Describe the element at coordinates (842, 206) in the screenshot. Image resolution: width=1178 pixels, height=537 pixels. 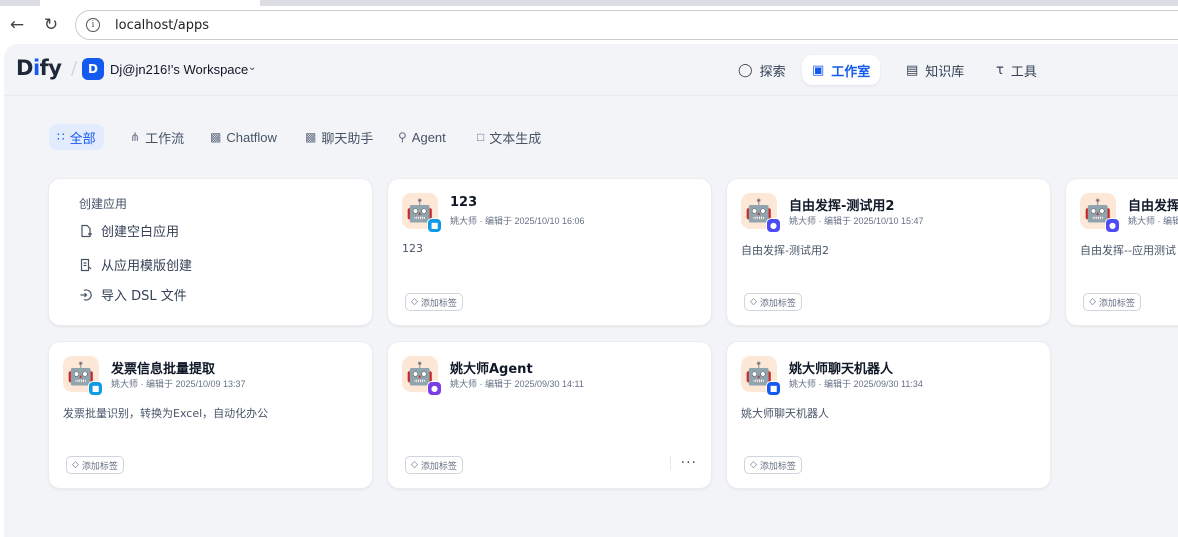
I see `app-title: 自由发挥-测试用2` at that location.